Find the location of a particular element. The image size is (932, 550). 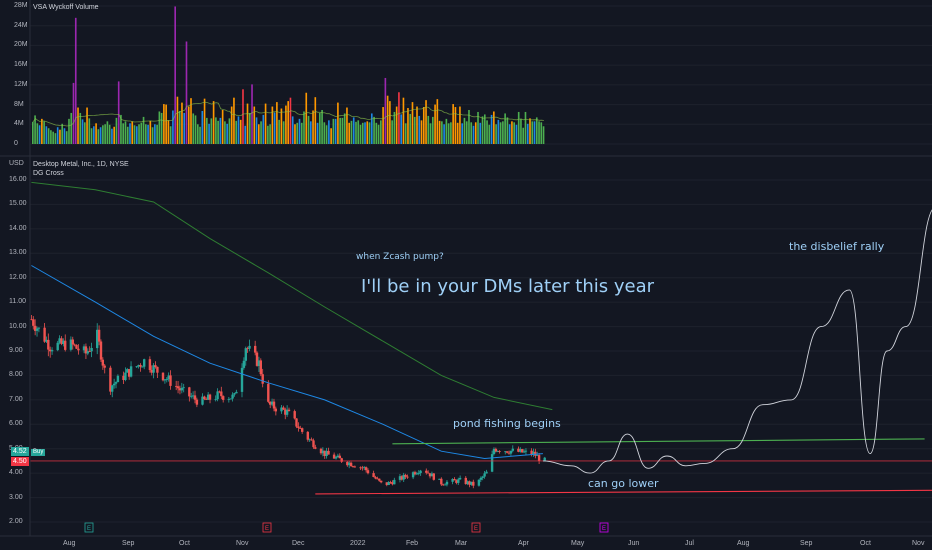

support-line is located at coordinates (623, 492).